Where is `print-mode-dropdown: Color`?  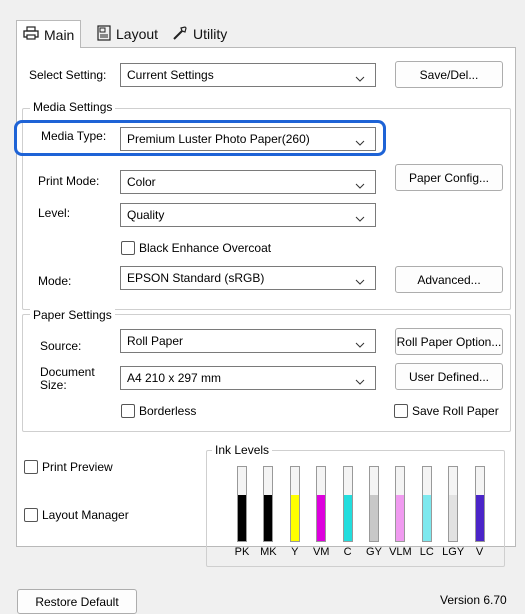 print-mode-dropdown: Color is located at coordinates (248, 182).